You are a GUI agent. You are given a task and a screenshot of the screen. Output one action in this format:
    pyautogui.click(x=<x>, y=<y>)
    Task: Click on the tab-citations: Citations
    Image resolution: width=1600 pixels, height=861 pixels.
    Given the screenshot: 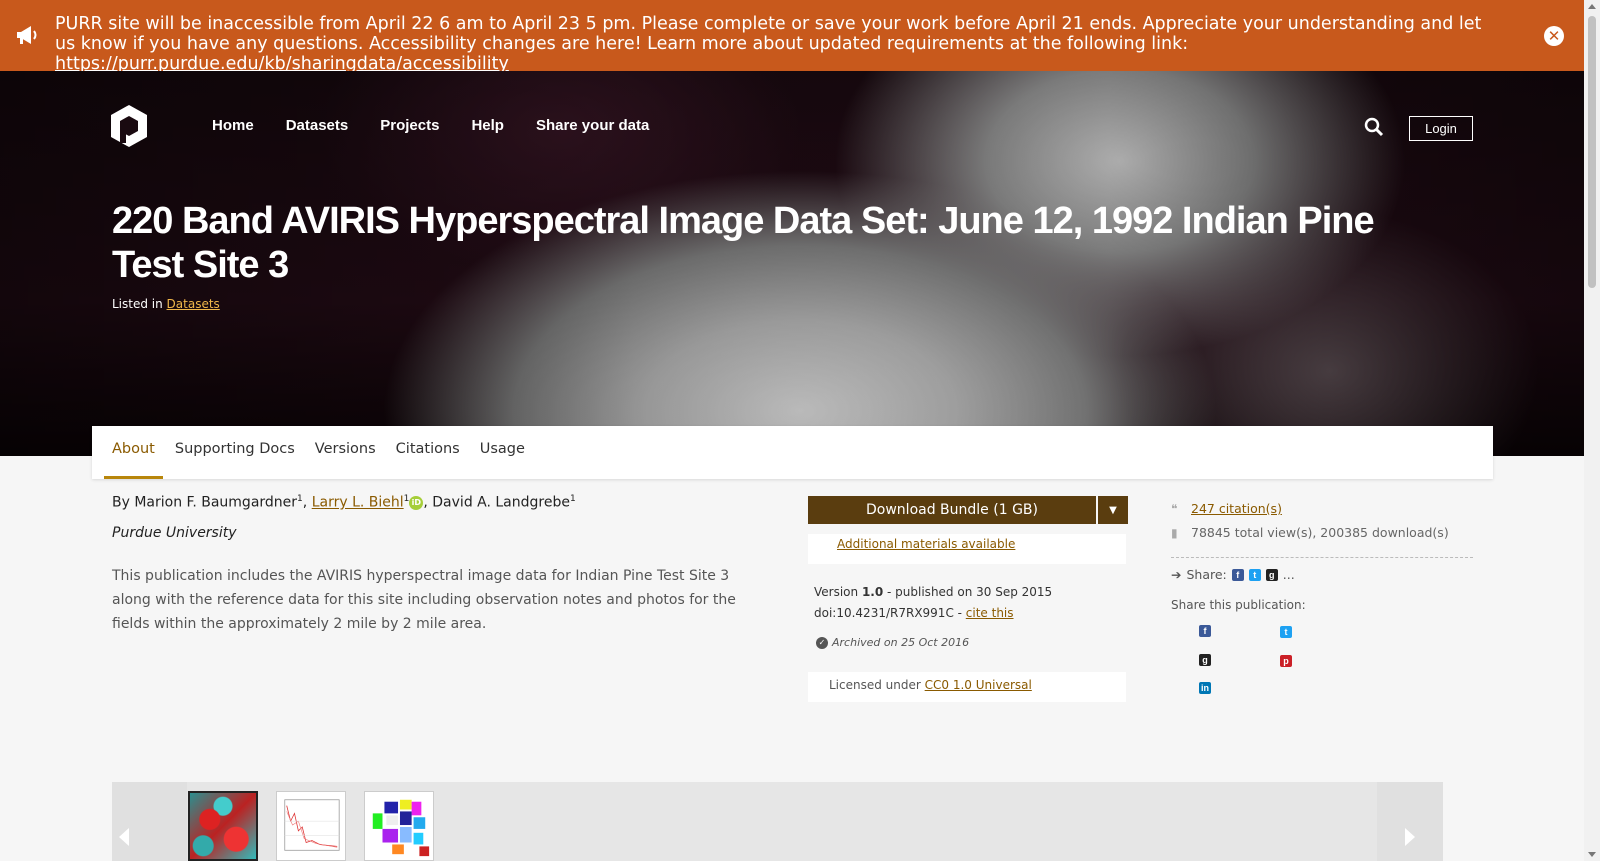 What is the action you would take?
    pyautogui.click(x=428, y=452)
    